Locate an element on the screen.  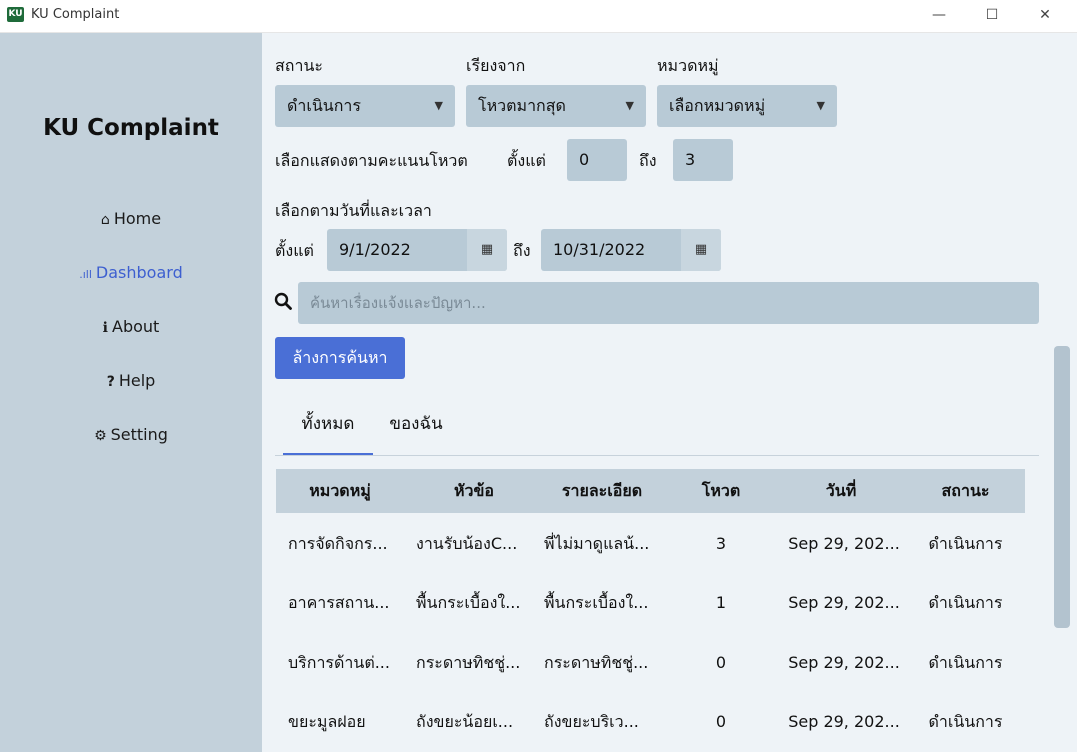
sidebar-item-dashboard: .ıll Dashboard is located at coordinates (131, 272).